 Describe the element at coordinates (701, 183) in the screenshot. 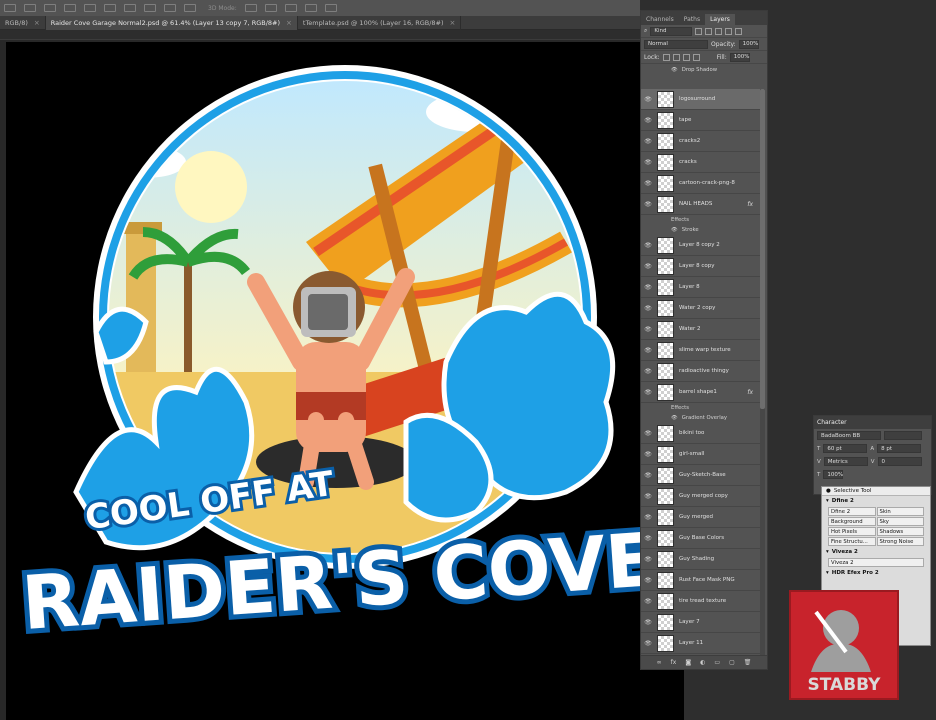

I see `layer-row: 👁 cartoon-crack-png-8` at that location.